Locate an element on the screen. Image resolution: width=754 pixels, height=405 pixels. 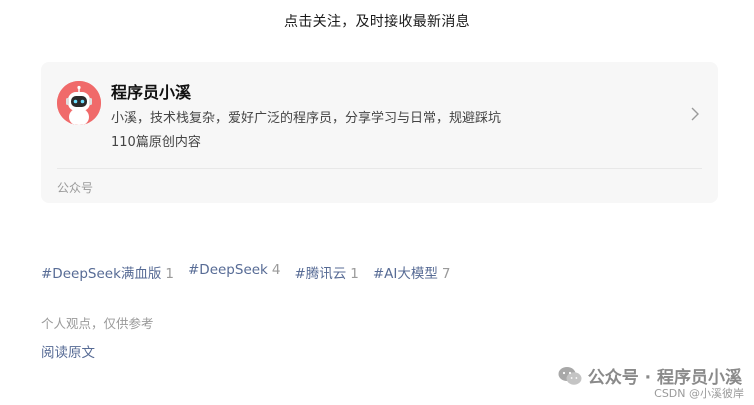
tag-label: #DeepSeek满血版 is located at coordinates (101, 274).